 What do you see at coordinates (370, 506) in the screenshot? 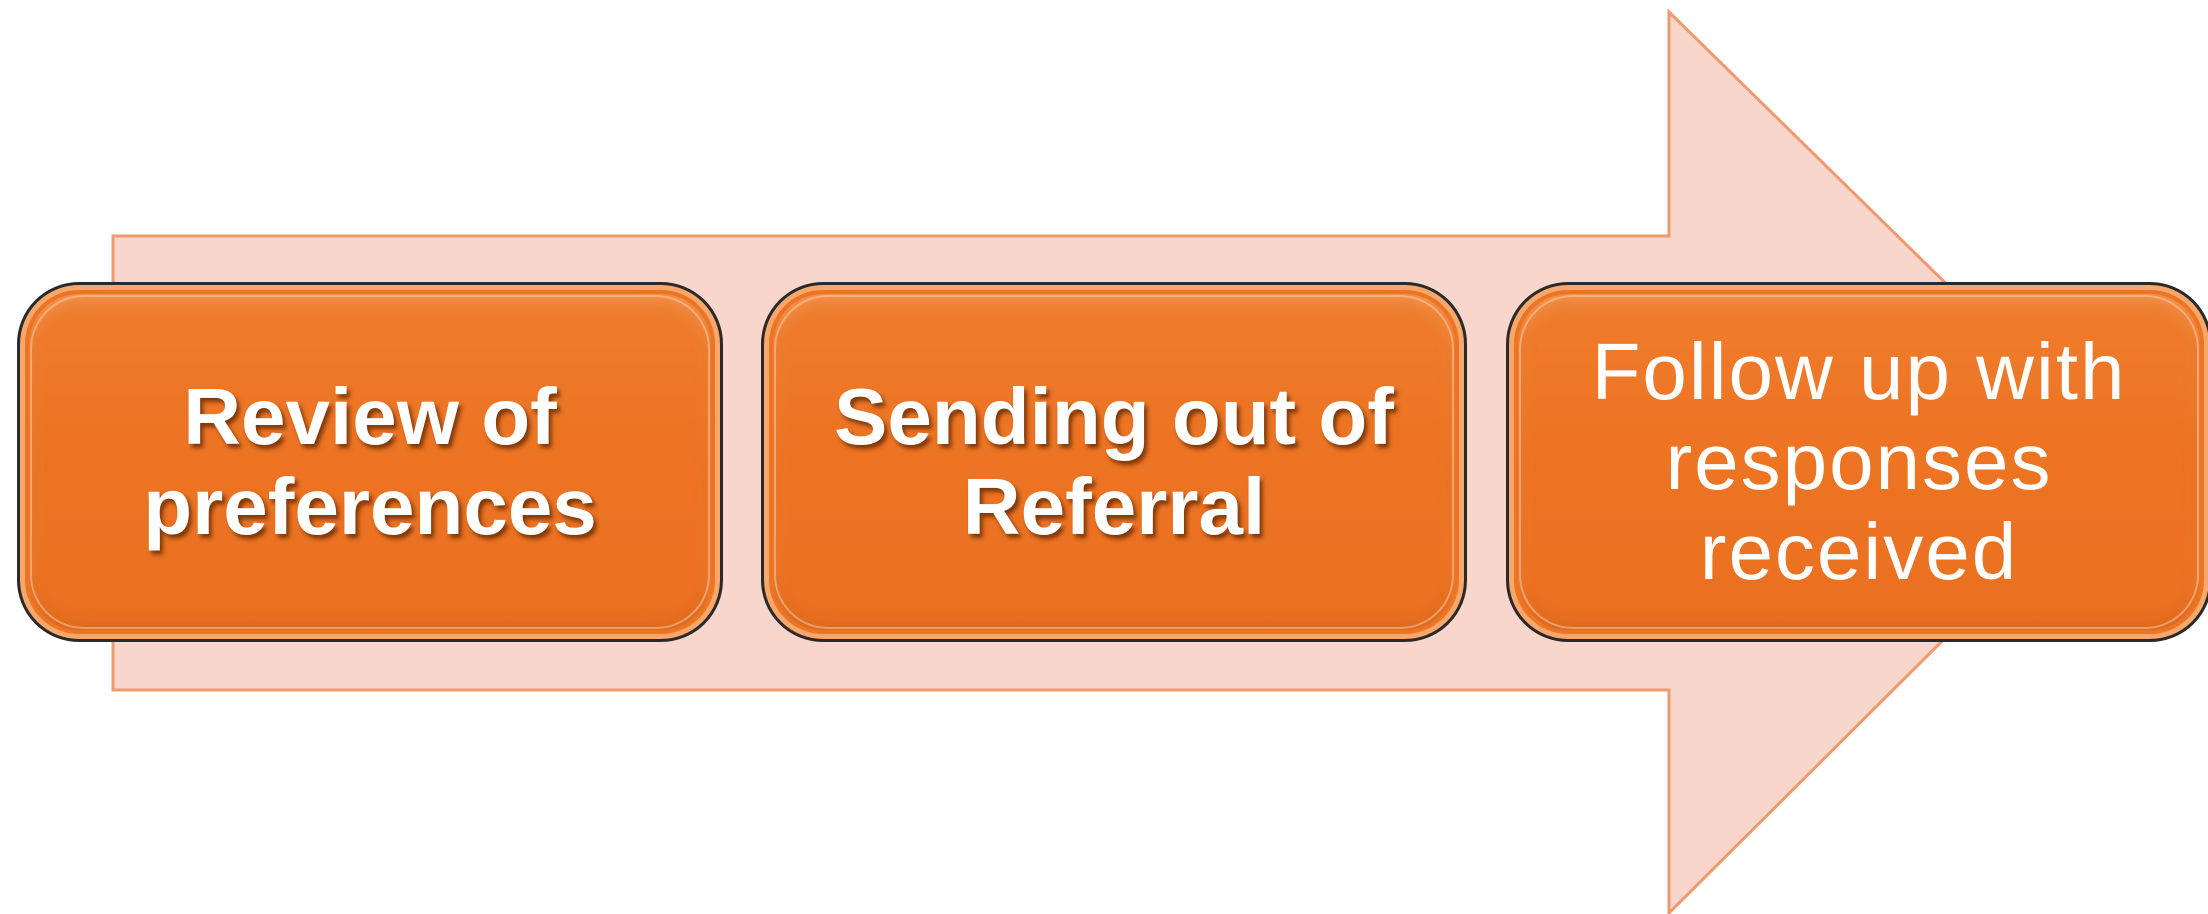
I see `step-label-line: preferences` at bounding box center [370, 506].